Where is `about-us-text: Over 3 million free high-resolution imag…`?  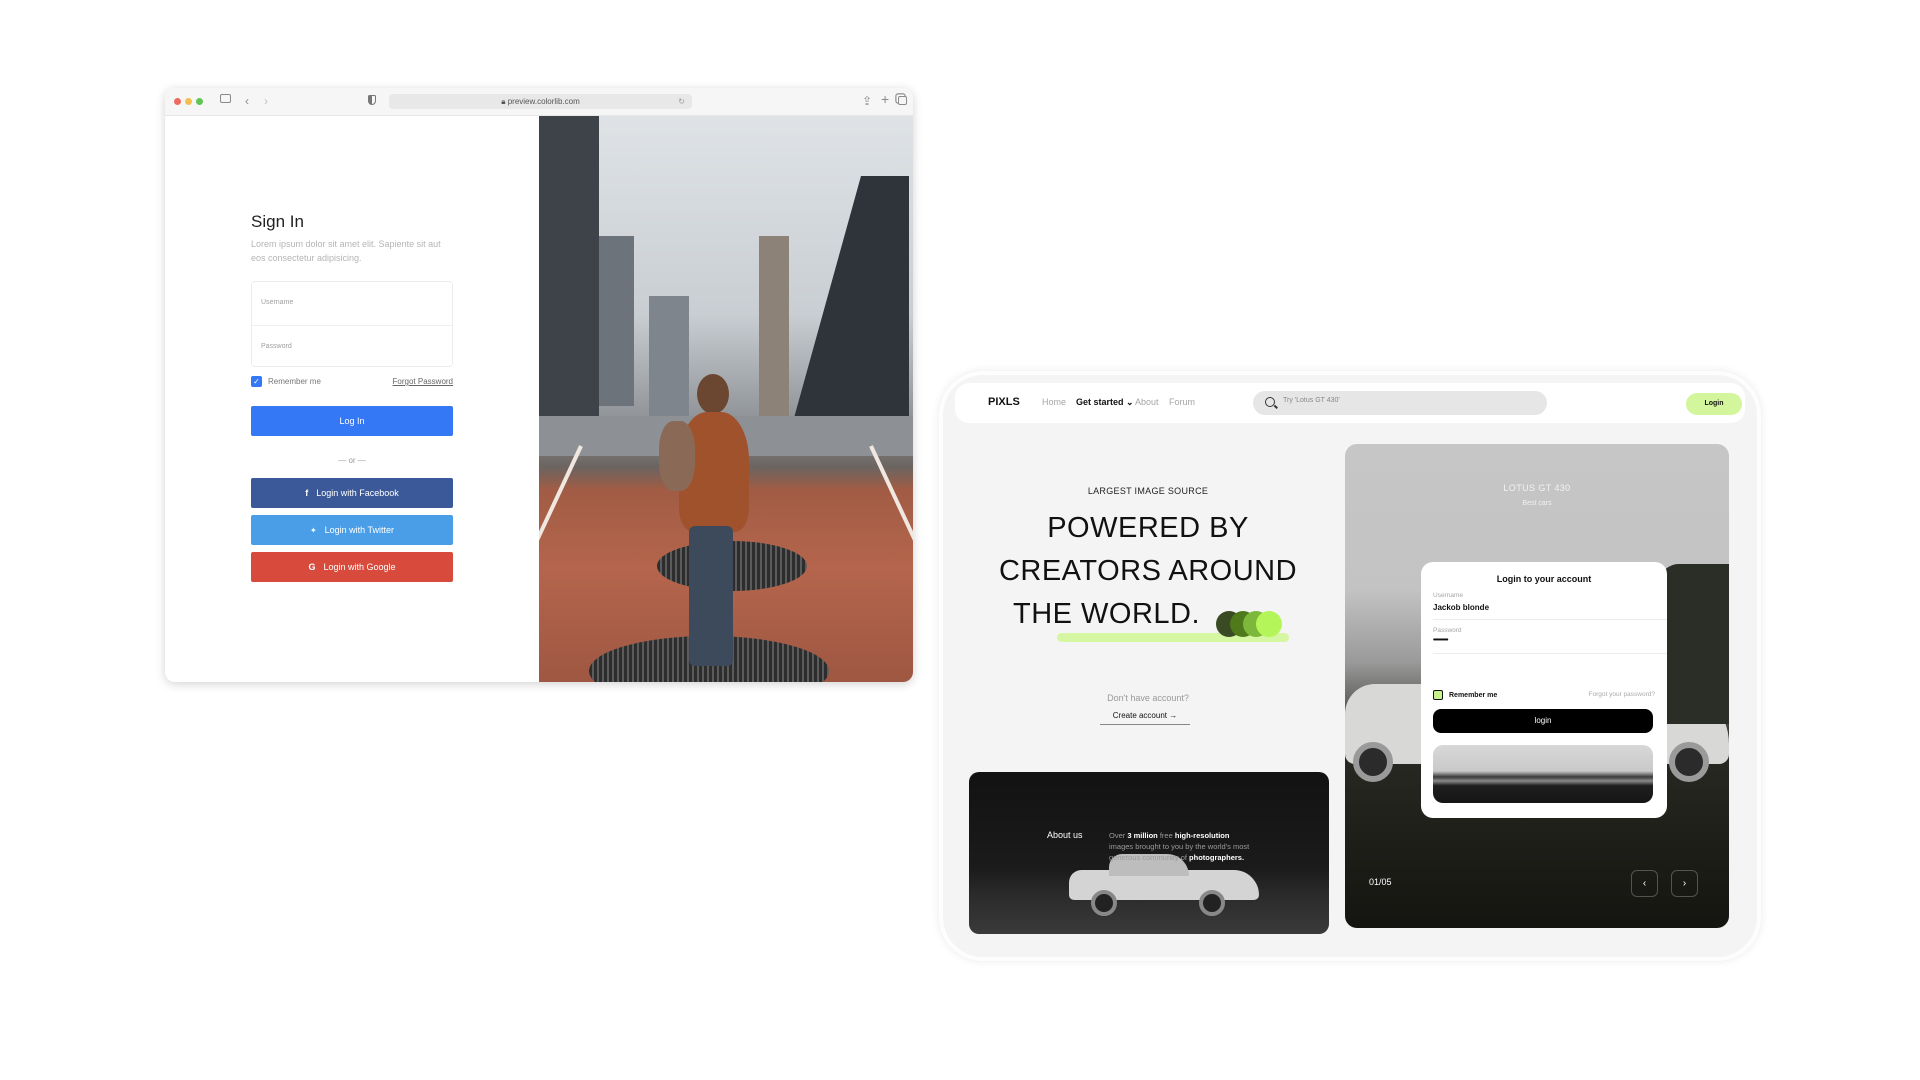 about-us-text: Over 3 million free high-resolution imag… is located at coordinates (1181, 846).